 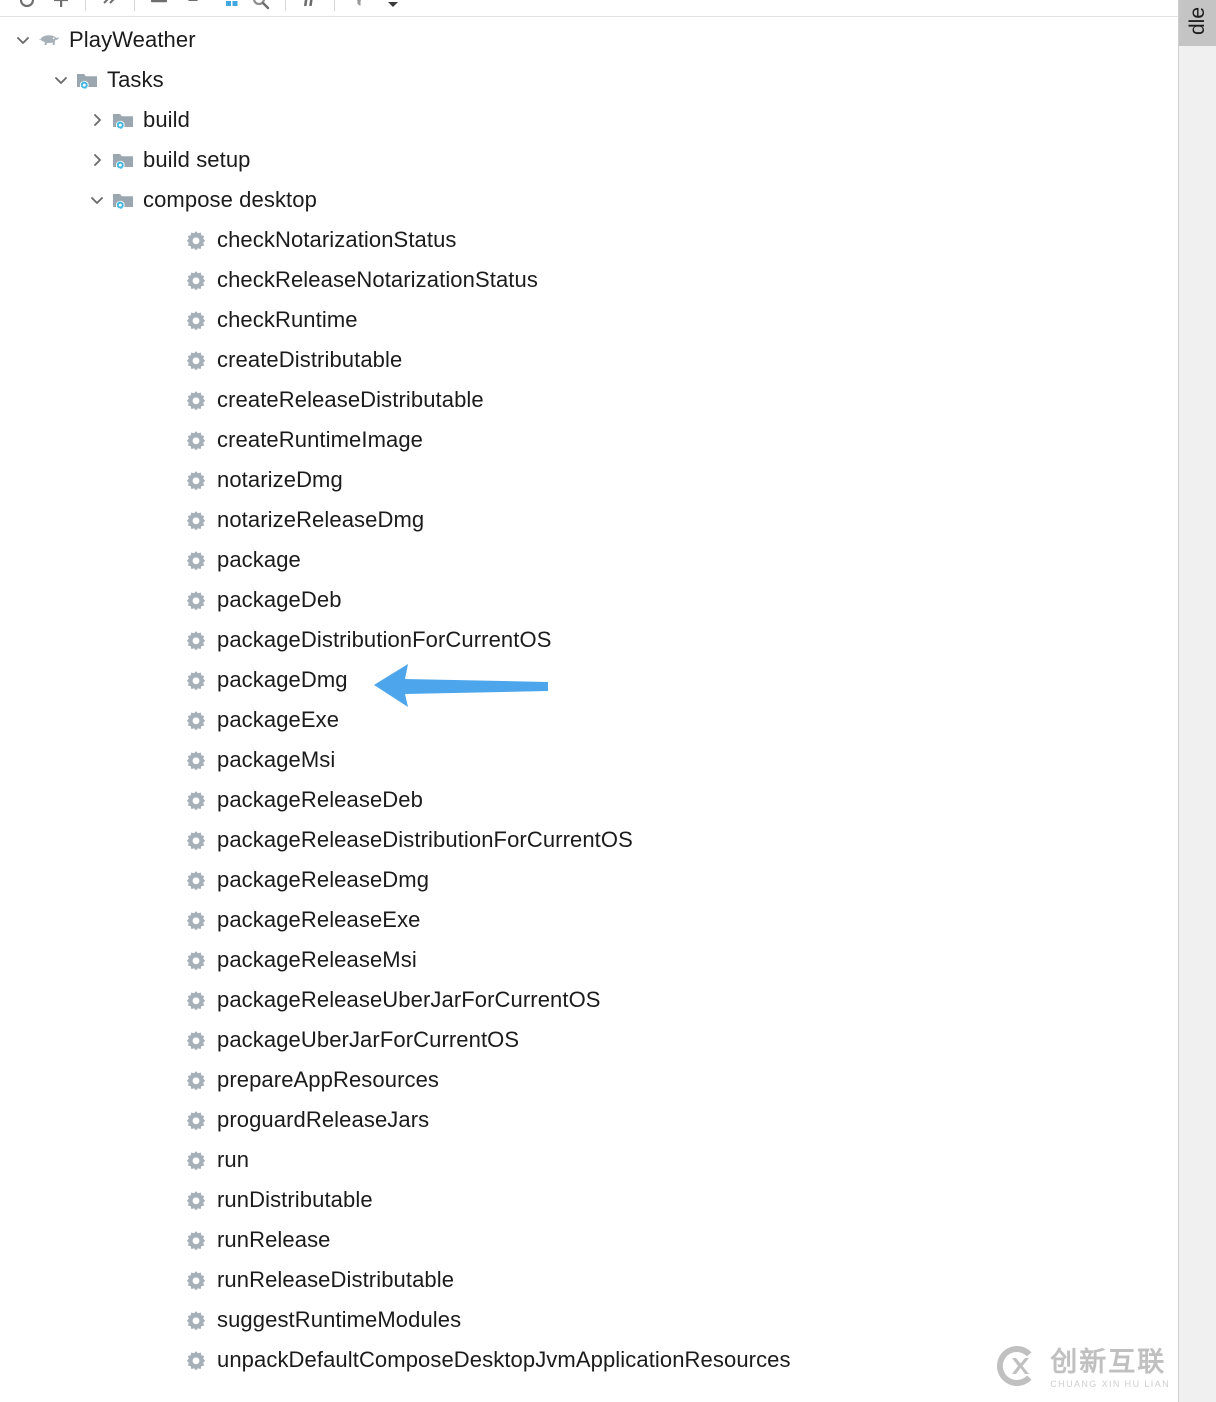 I want to click on toolbar, so click(x=589, y=8).